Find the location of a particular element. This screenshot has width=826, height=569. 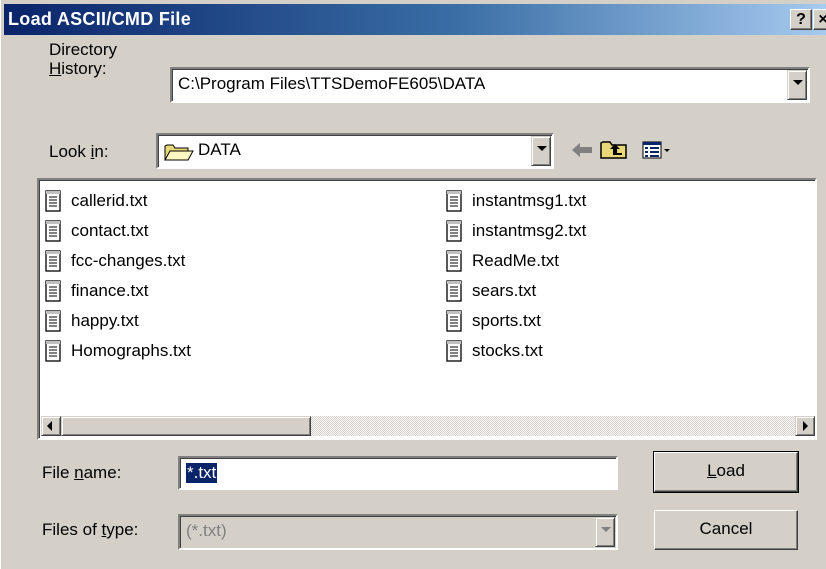

directory-history-dropdown-button is located at coordinates (797, 85).